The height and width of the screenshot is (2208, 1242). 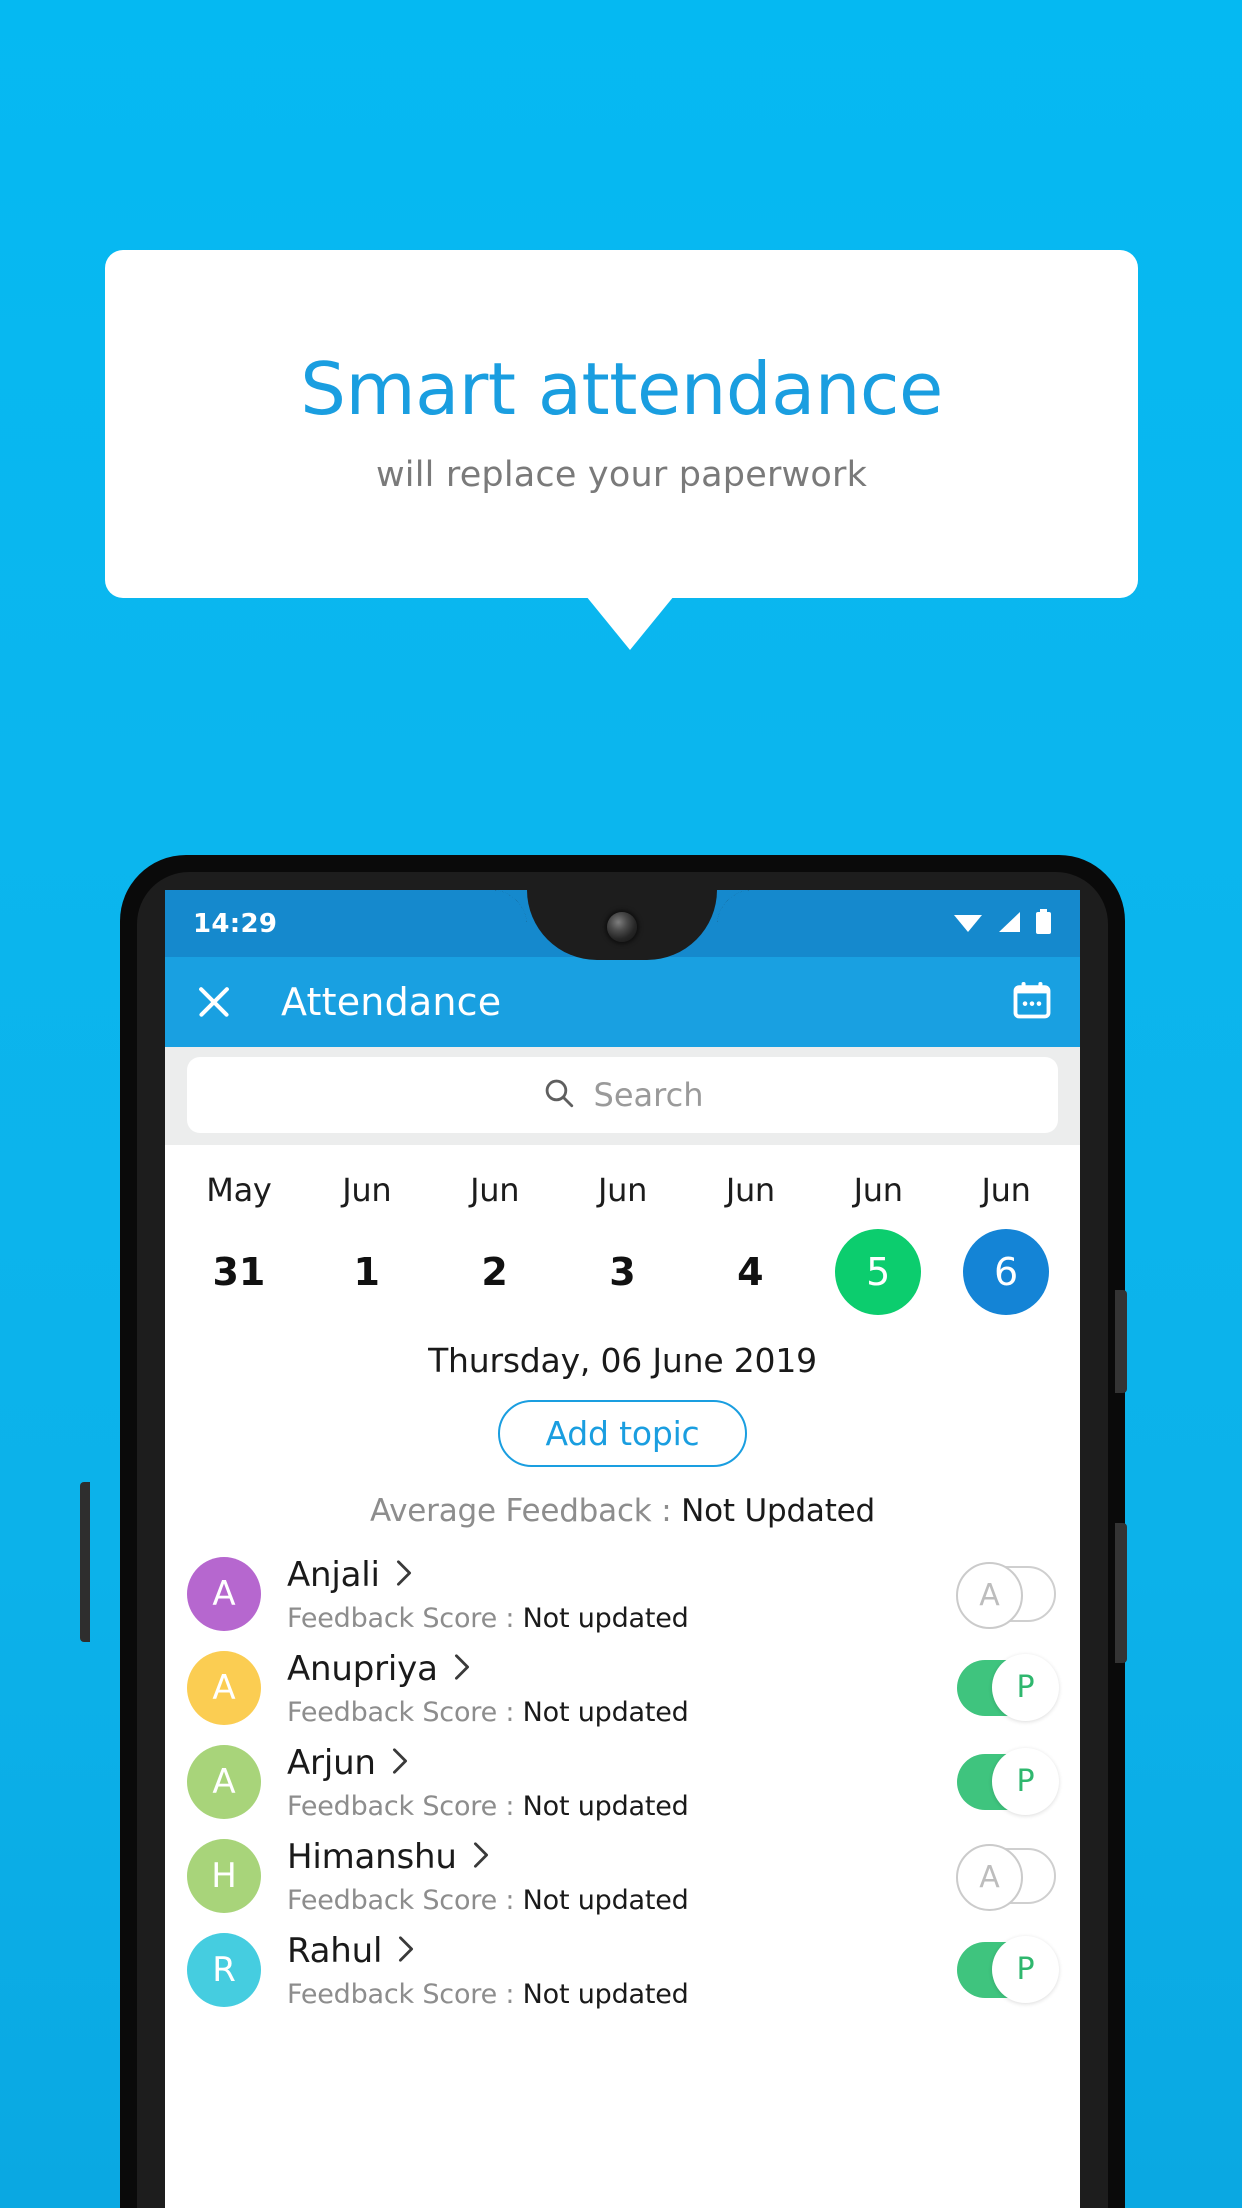 I want to click on date-number-label: 4, so click(x=750, y=1272).